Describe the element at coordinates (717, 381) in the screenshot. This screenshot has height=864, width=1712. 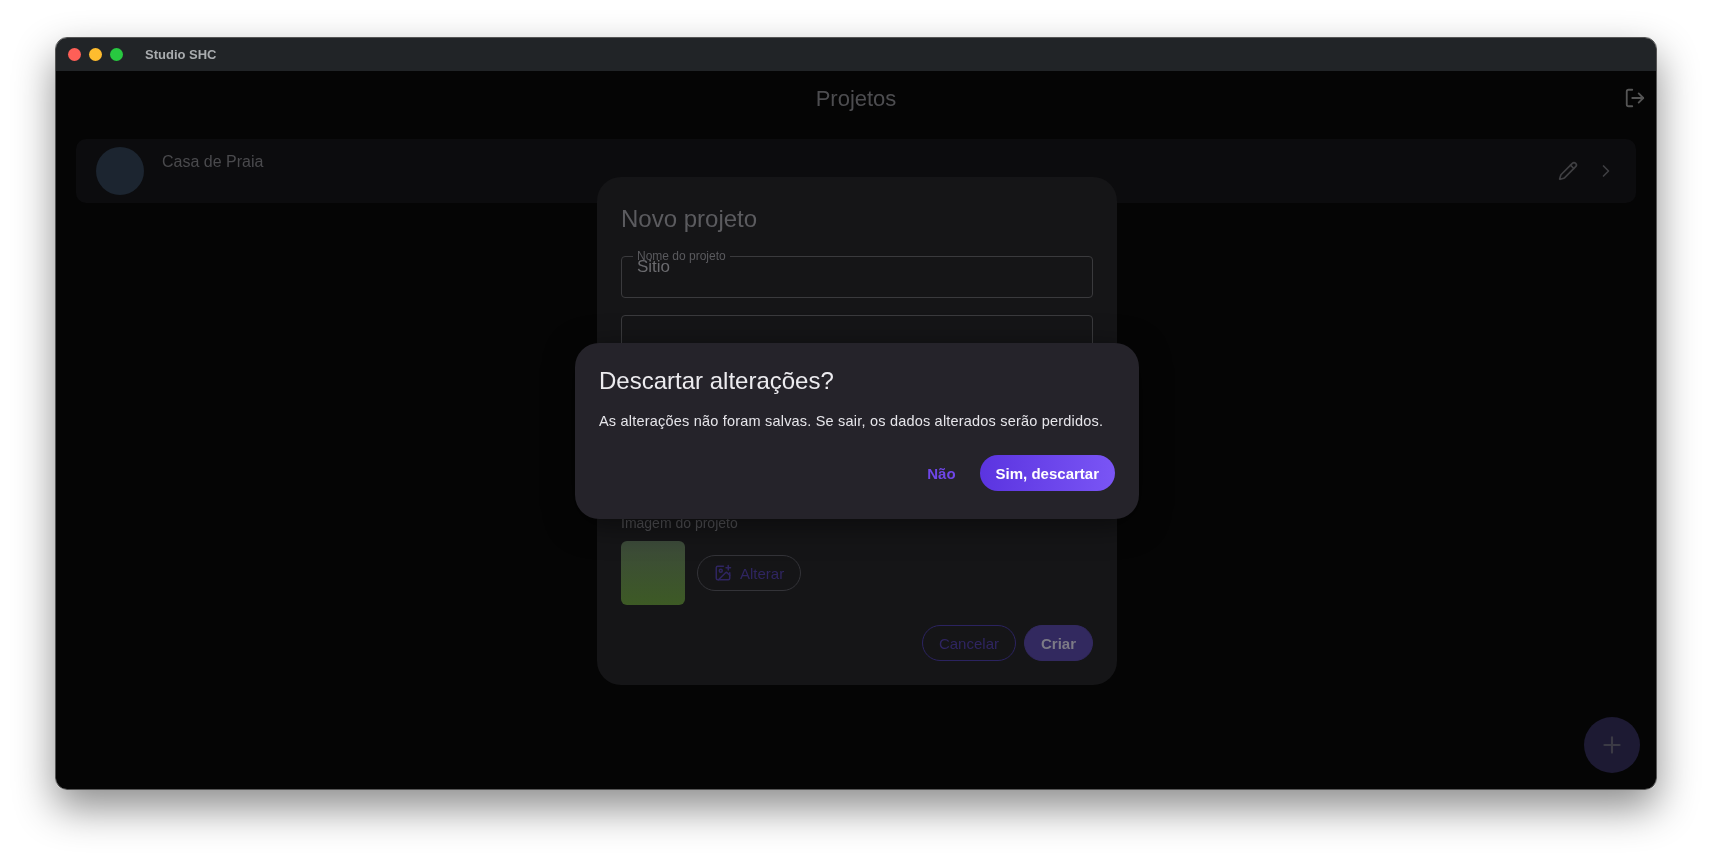
I see `dialog-title: Descartar alterações?` at that location.